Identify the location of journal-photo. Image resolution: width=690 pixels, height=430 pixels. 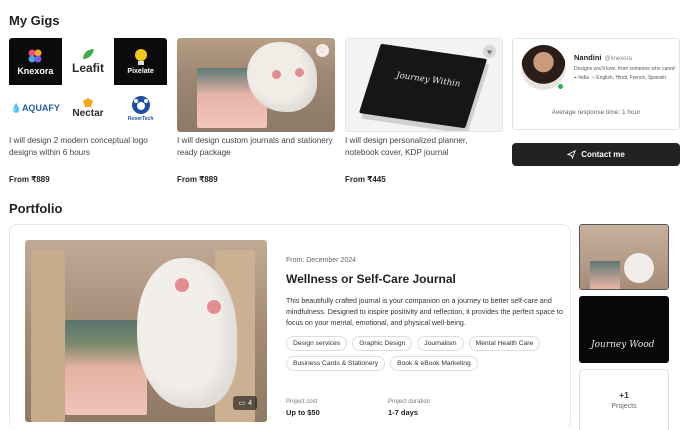
(256, 85).